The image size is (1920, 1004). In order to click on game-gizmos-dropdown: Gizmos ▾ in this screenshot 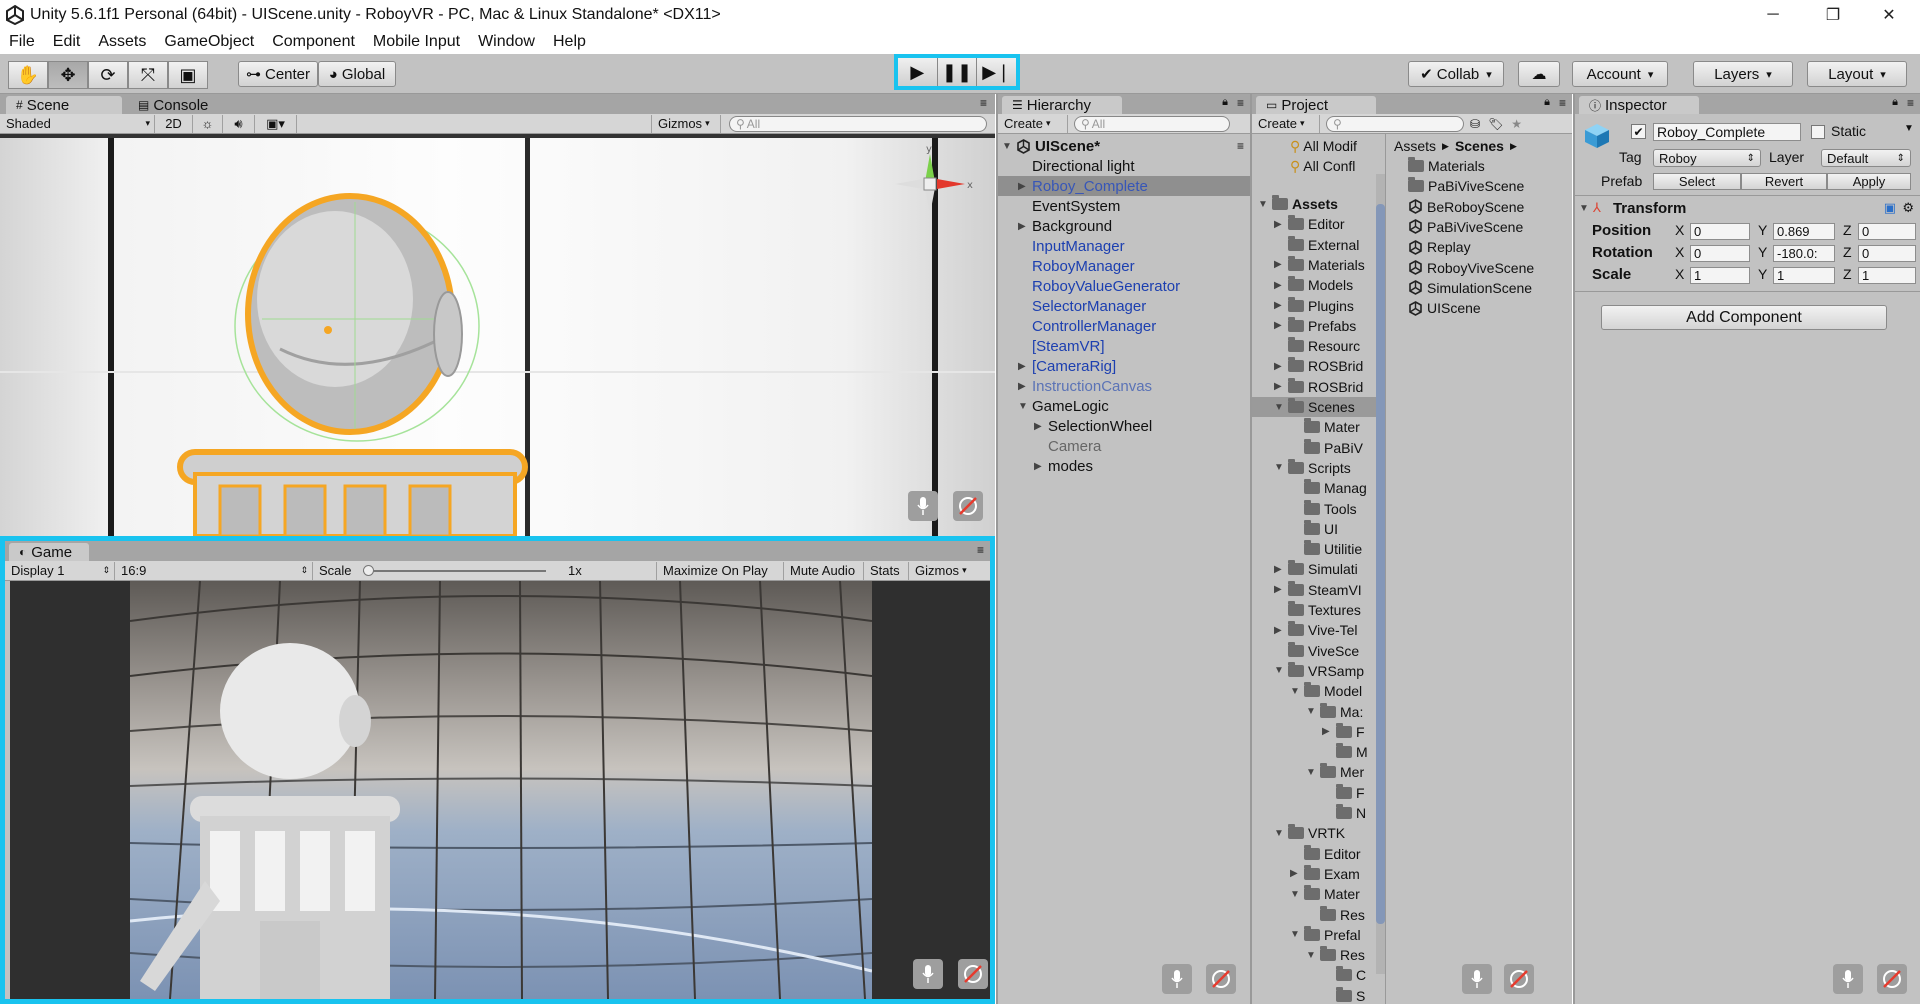, I will do `click(940, 571)`.